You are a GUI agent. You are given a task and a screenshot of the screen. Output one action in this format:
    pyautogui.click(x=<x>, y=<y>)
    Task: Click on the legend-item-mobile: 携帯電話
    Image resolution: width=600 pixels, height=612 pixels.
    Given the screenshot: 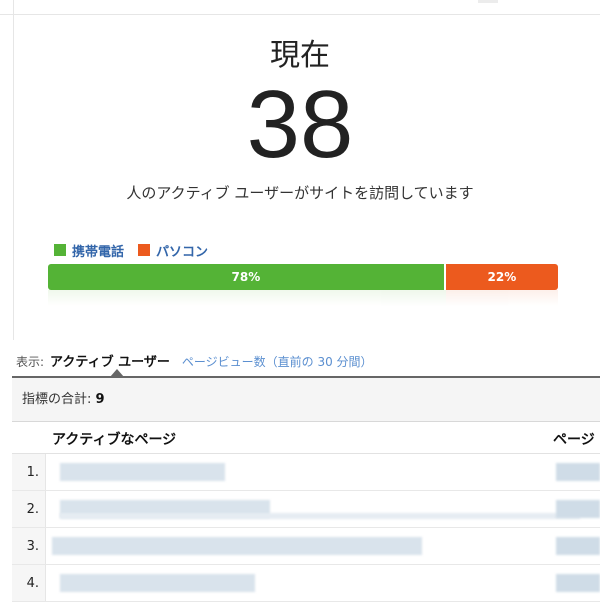 What is the action you would take?
    pyautogui.click(x=89, y=250)
    